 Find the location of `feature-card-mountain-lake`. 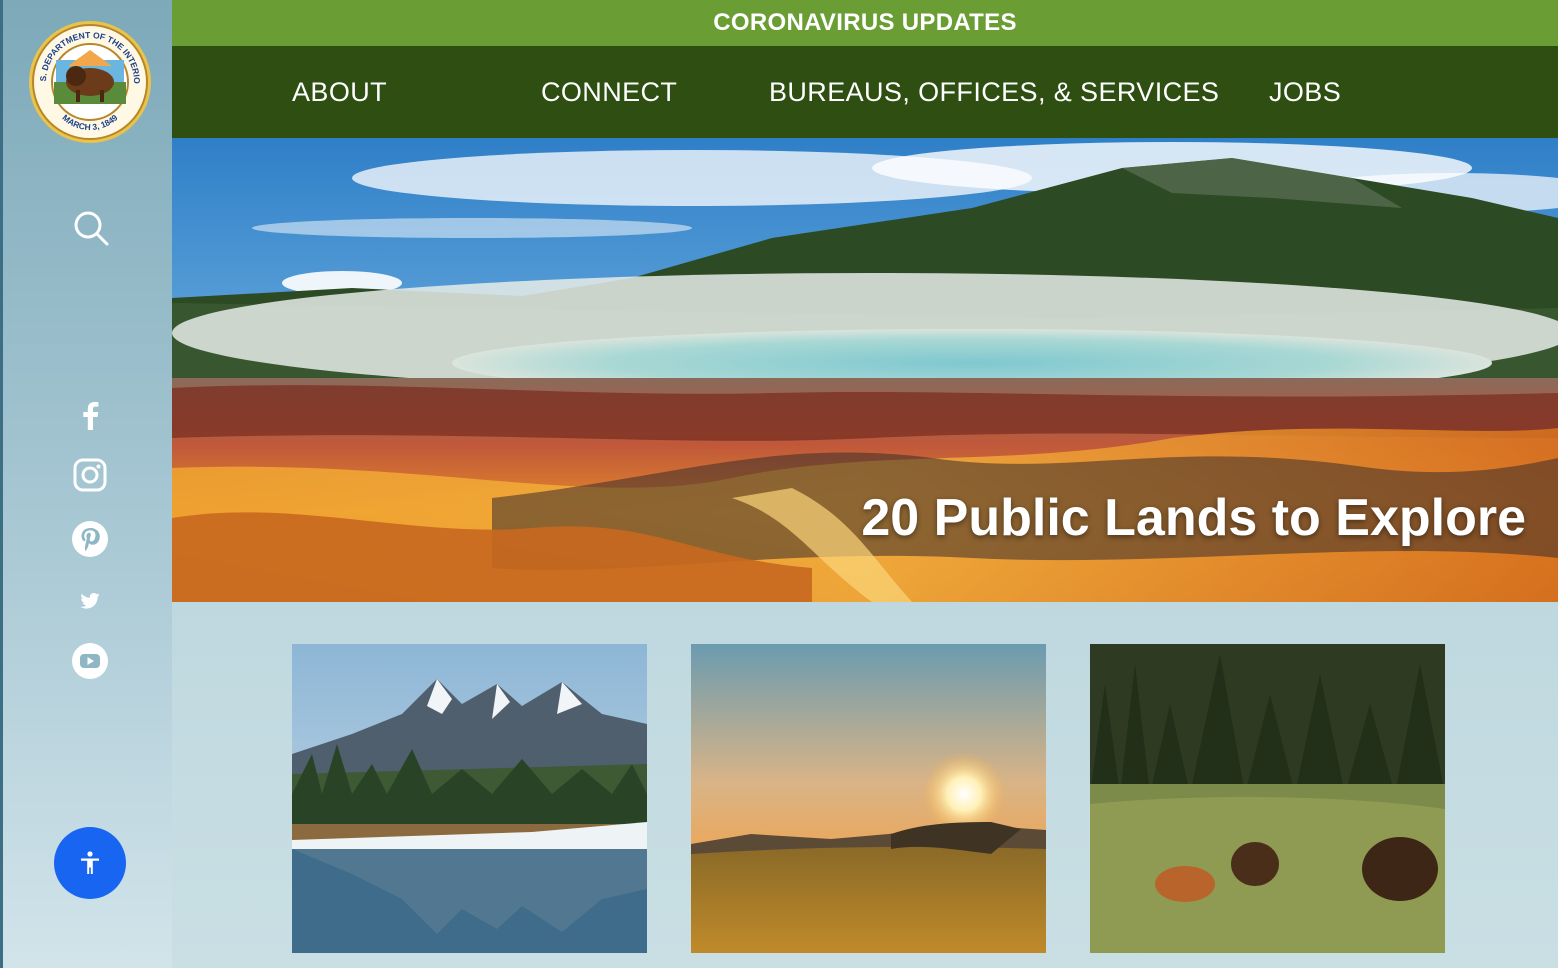

feature-card-mountain-lake is located at coordinates (469, 798).